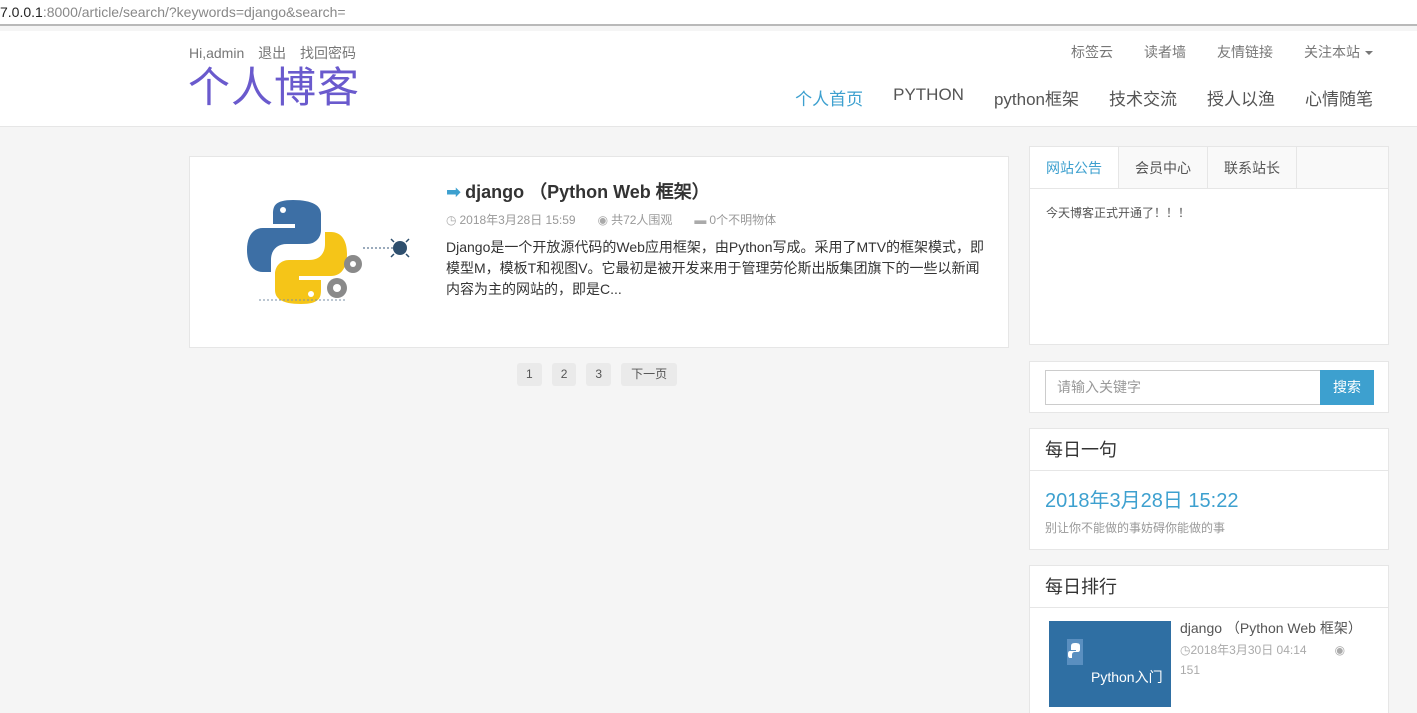 This screenshot has width=1417, height=713. I want to click on nav-item-mood: 心情随笔, so click(1339, 97).